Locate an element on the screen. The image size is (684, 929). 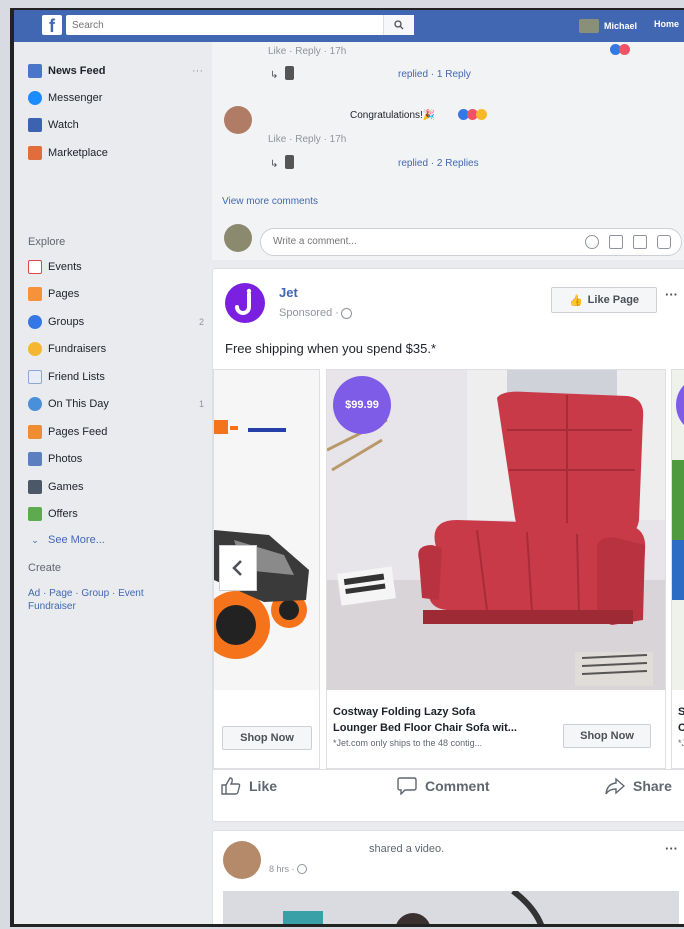
fundraisers-icon is located at coordinates (35, 349).